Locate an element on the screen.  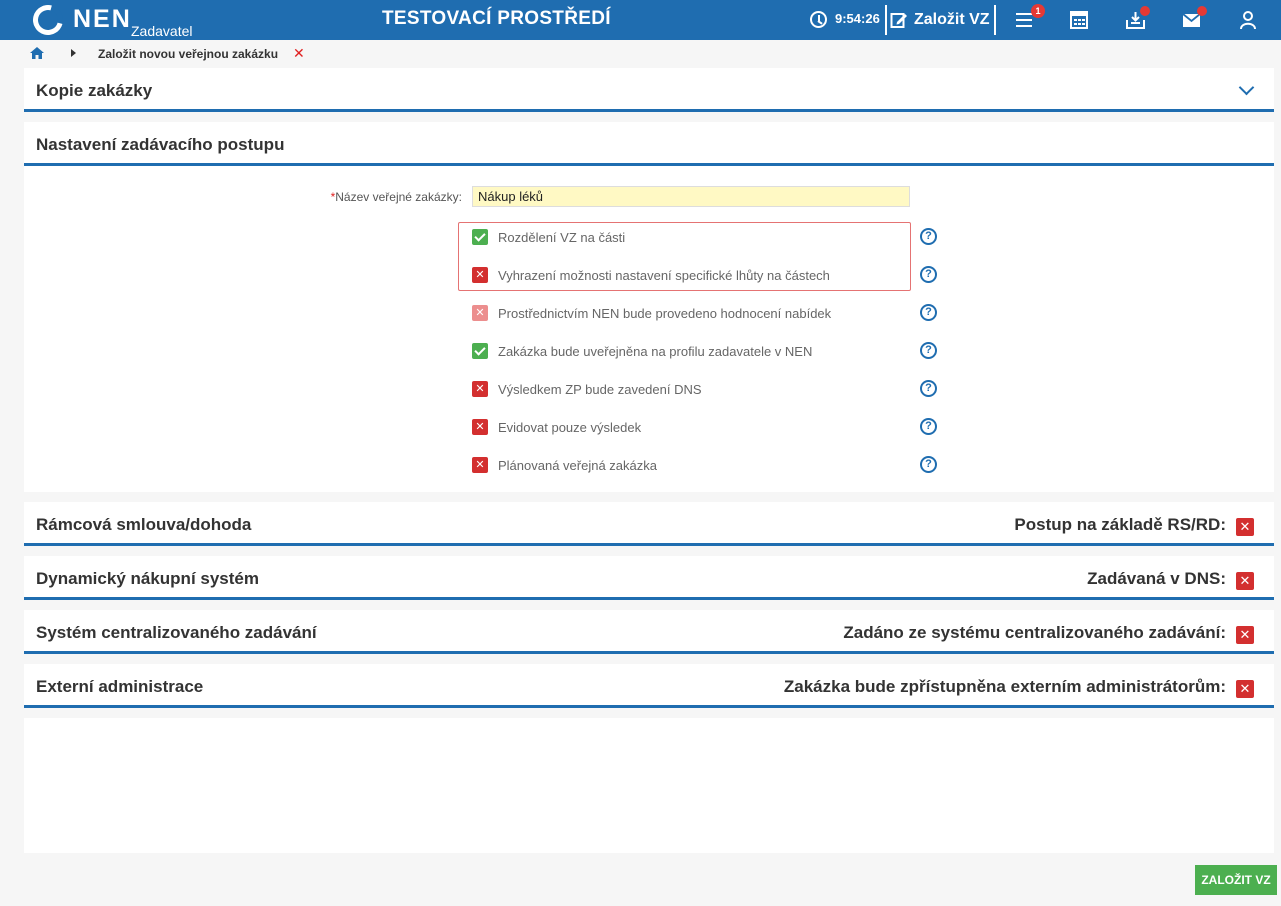
option-label: Plánovaná veřejná zakázka is located at coordinates (577, 465).